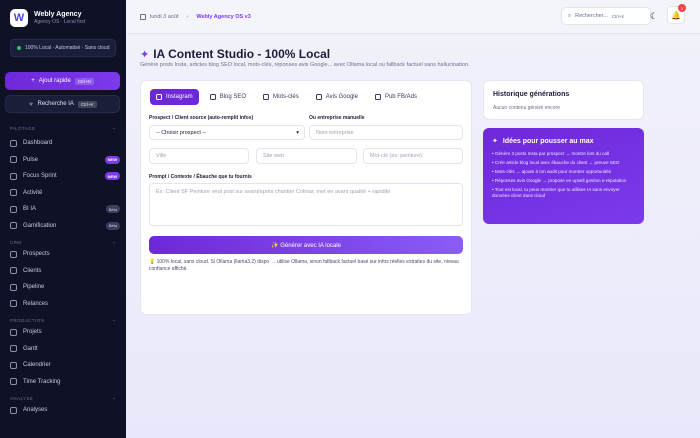 The width and height of the screenshot is (700, 438). I want to click on local-status-pill: 100% Local · Automatisé · Sans cloud, so click(63, 48).